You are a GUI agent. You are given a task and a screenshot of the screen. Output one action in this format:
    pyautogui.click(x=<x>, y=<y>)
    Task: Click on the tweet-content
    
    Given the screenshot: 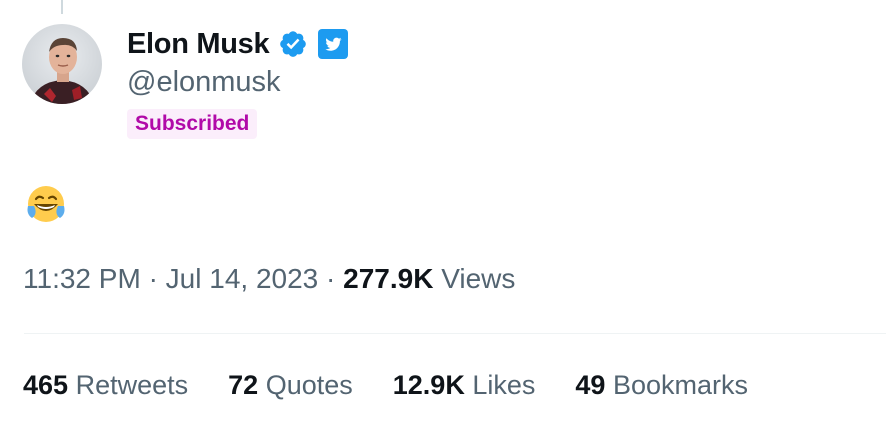 What is the action you would take?
    pyautogui.click(x=46, y=204)
    